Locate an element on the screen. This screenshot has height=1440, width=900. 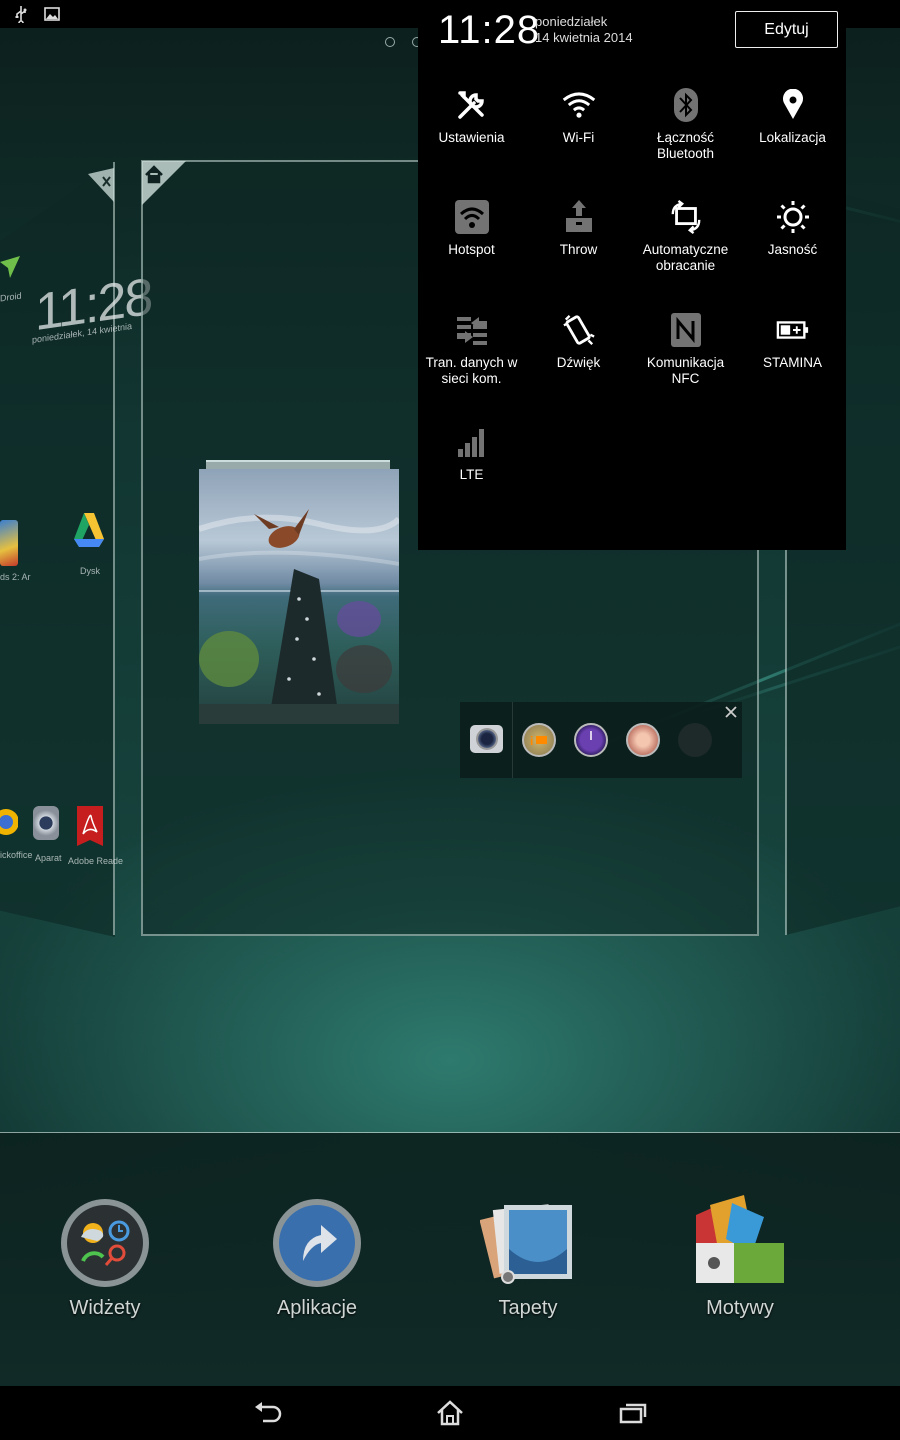
recents-button is located at coordinates (633, 1413).